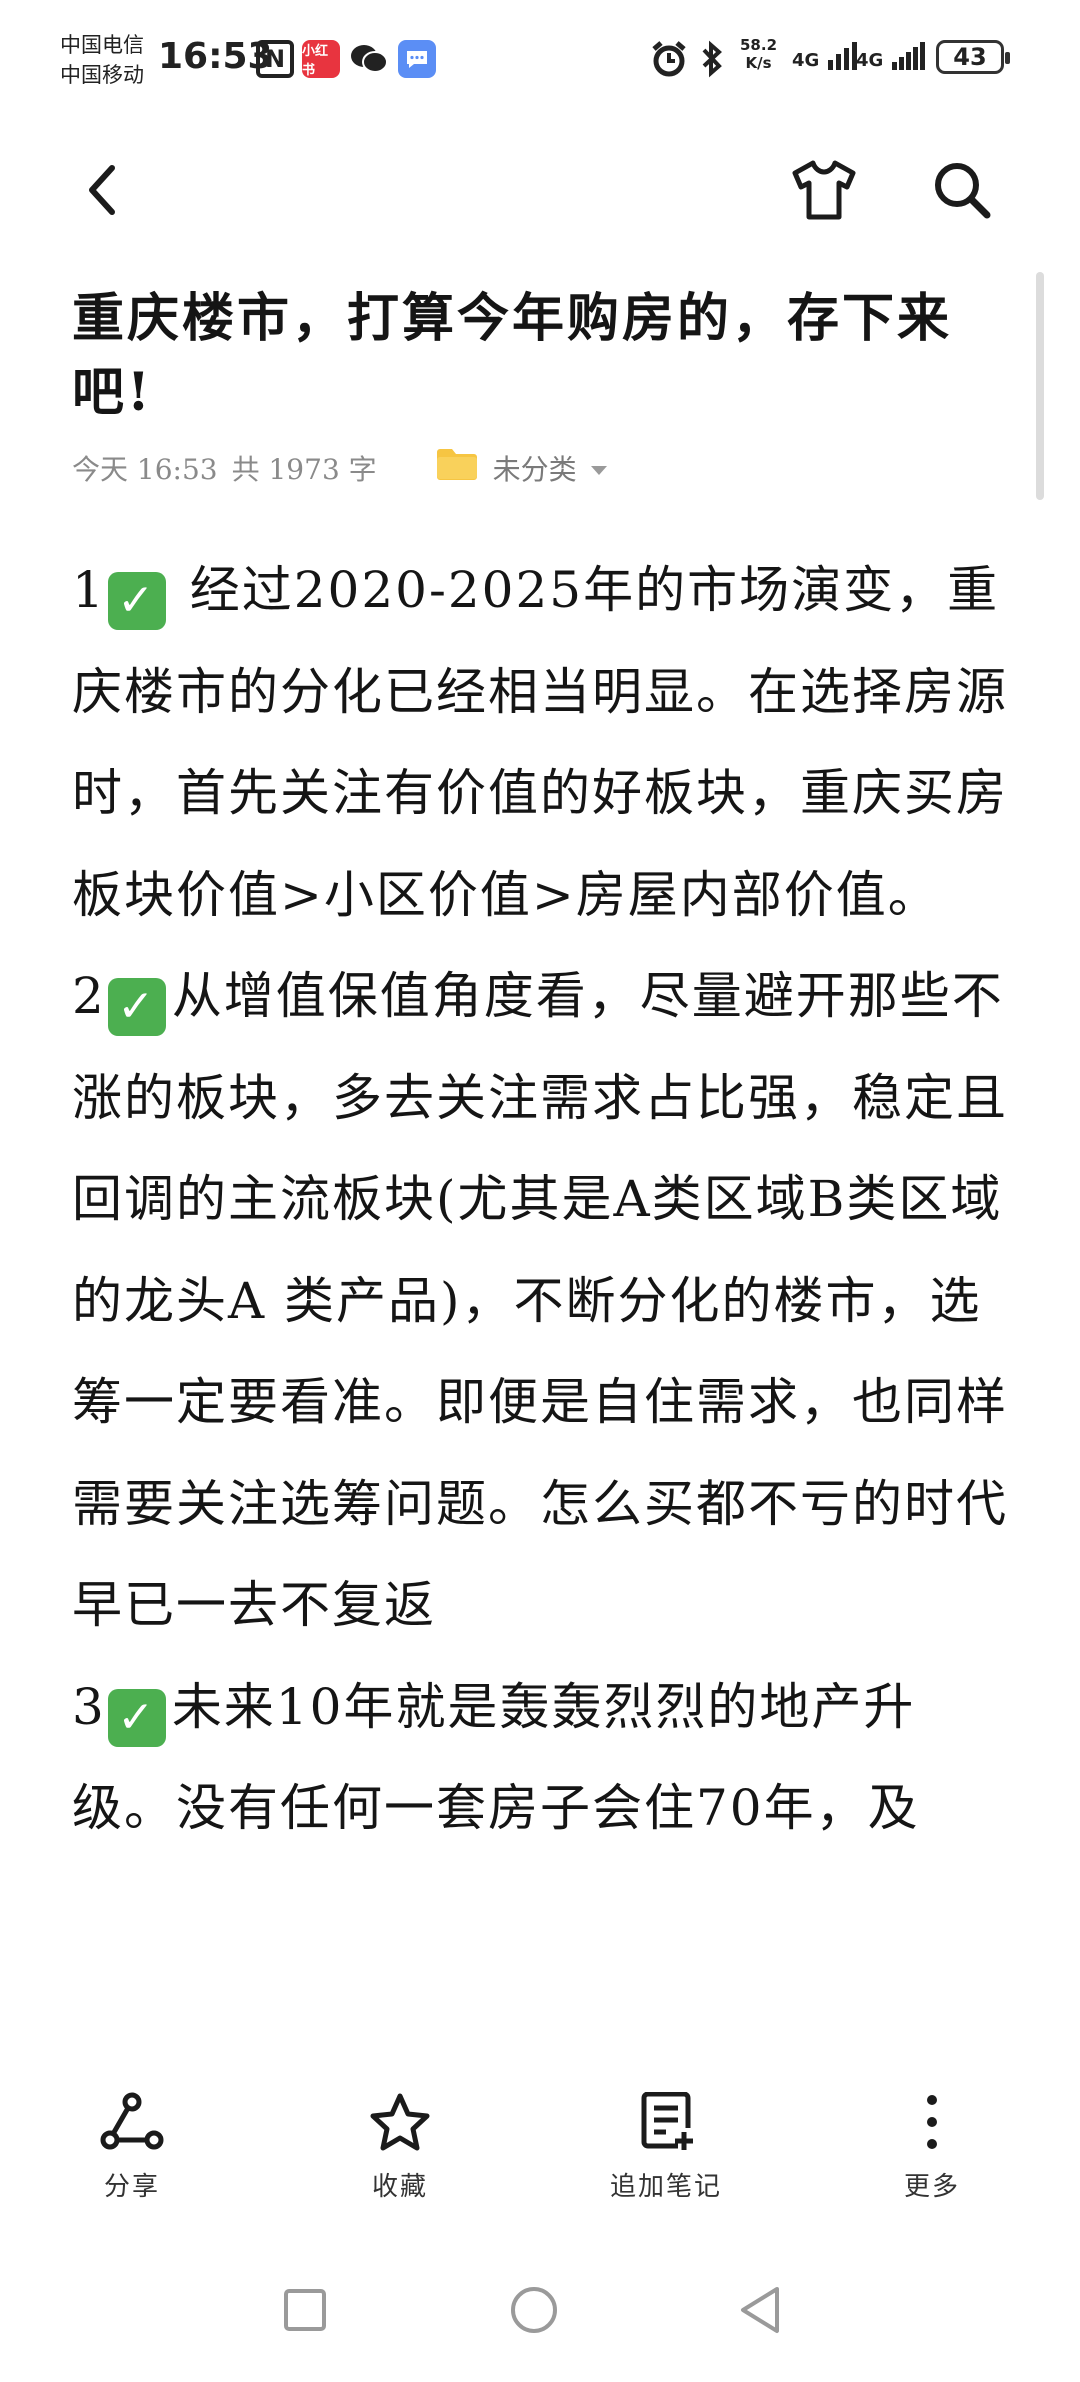 The width and height of the screenshot is (1080, 2382). Describe the element at coordinates (931, 2187) in the screenshot. I see `more-label: 更多` at that location.